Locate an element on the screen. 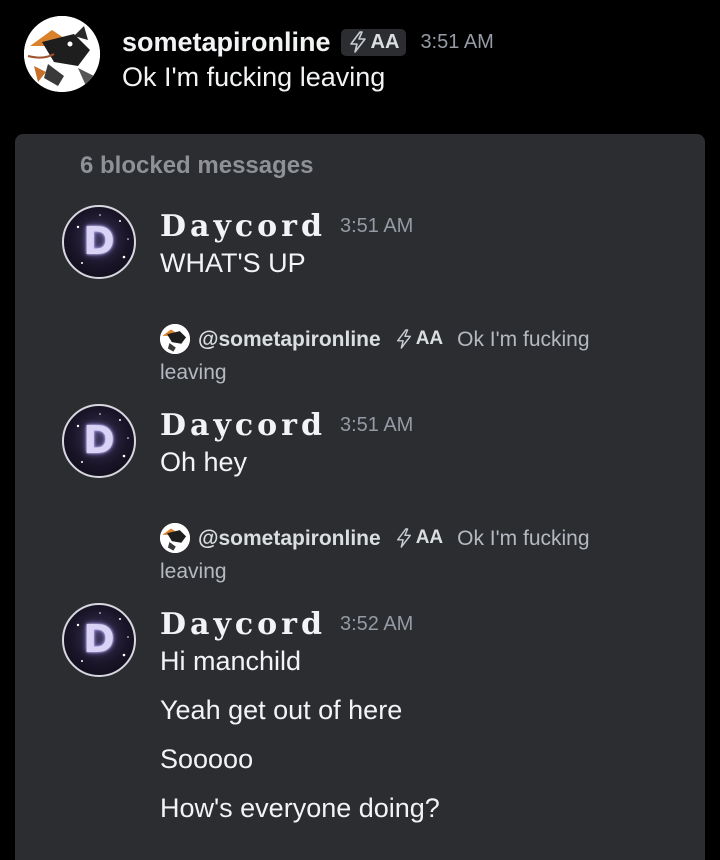  message-header: Daycord 3:52 AM is located at coordinates (286, 624).